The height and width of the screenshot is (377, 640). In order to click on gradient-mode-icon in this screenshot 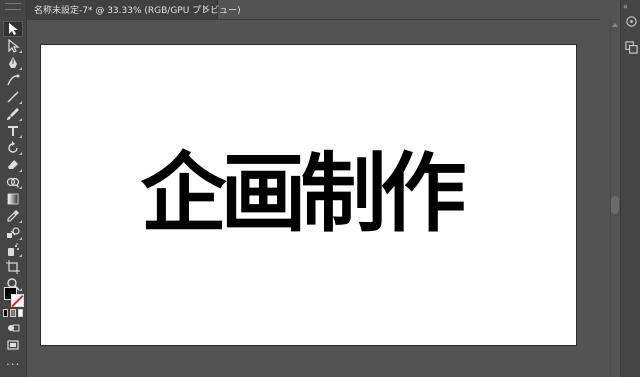, I will do `click(13, 313)`.